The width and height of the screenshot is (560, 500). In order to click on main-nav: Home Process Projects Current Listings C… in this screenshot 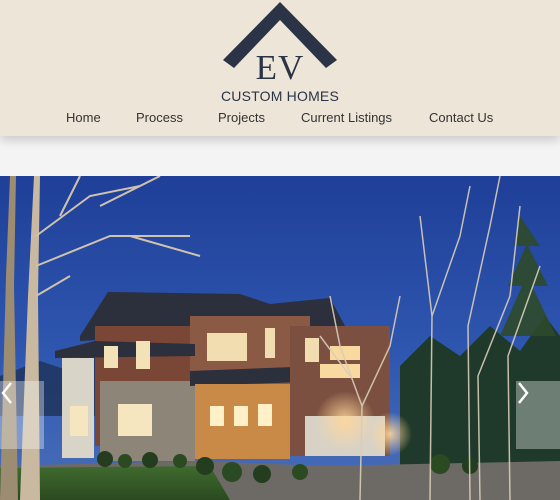, I will do `click(280, 119)`.